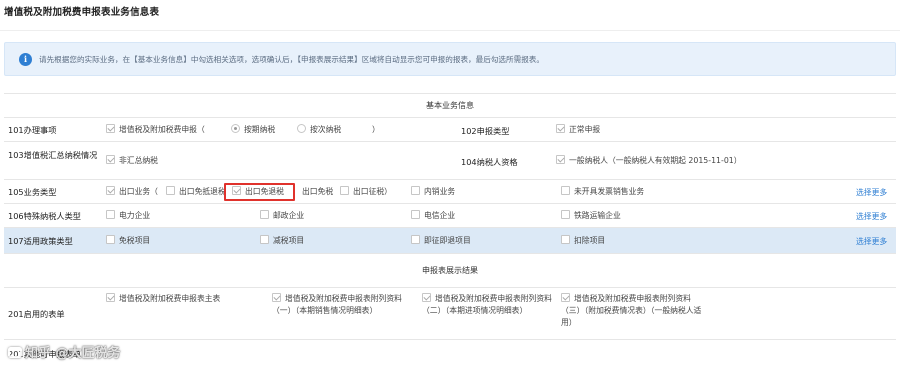 The width and height of the screenshot is (900, 369). I want to click on checkbox-non-summary, so click(110, 159).